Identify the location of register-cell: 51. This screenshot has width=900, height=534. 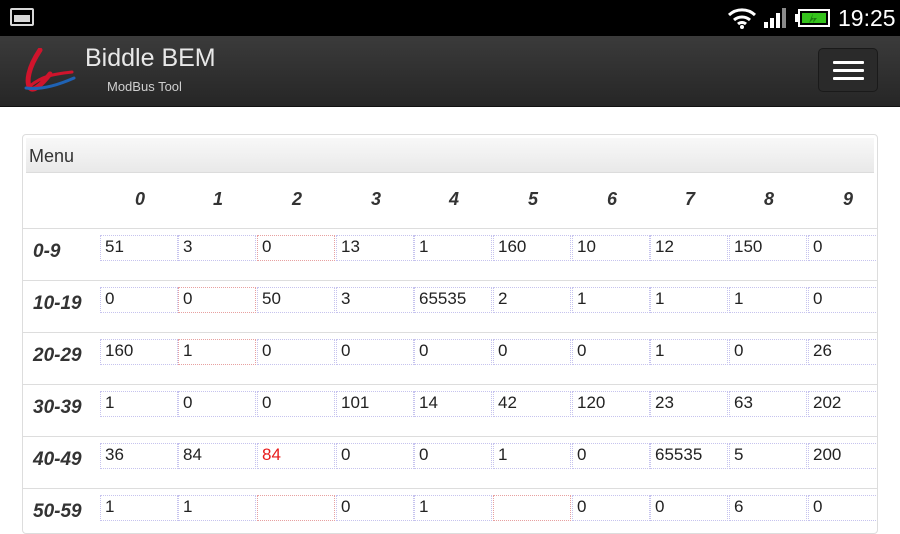
(139, 248).